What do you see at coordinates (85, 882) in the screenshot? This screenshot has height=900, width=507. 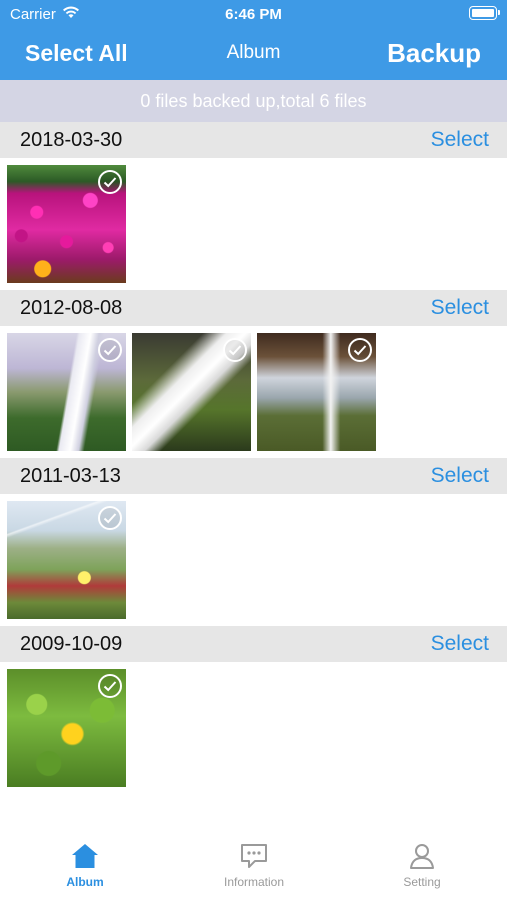 I see `tab-label: Album` at bounding box center [85, 882].